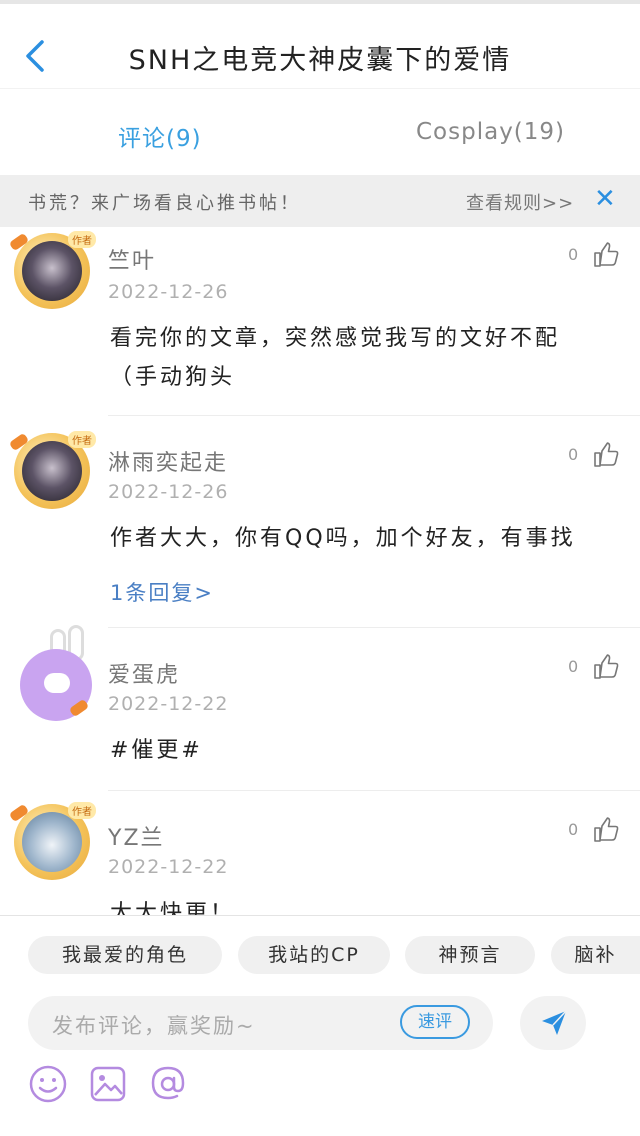  I want to click on comment-username: 淋雨奕起走, so click(168, 461).